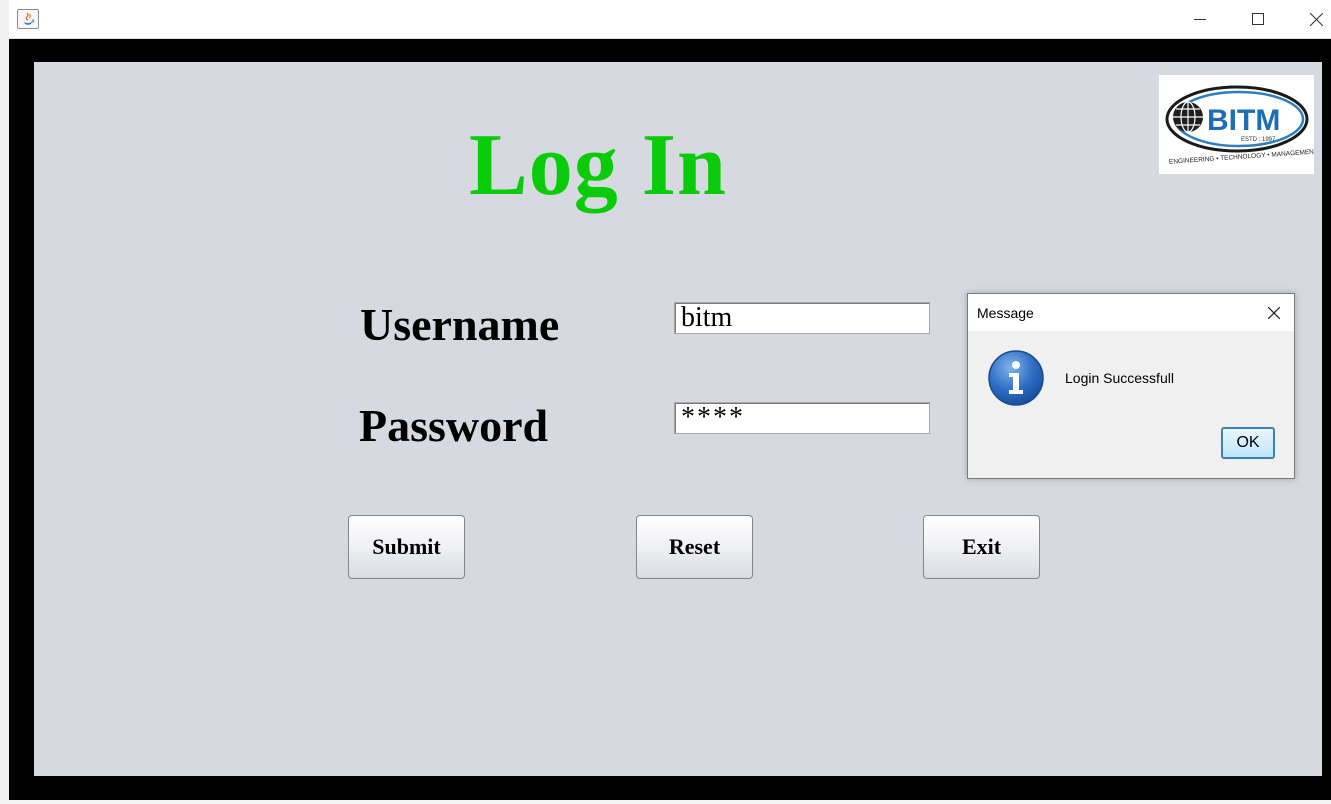  Describe the element at coordinates (1258, 140) in the screenshot. I see `logo-estd: ESTD : 1997` at that location.